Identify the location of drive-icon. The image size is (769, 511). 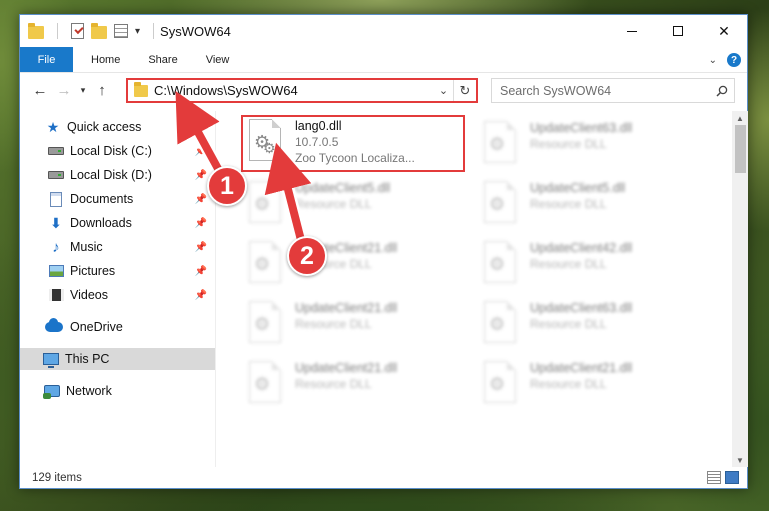
(56, 151).